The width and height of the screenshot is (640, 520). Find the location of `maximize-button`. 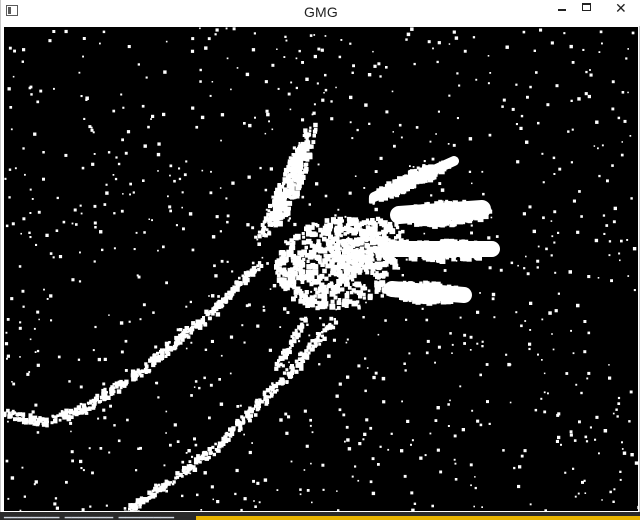

maximize-button is located at coordinates (587, 10).